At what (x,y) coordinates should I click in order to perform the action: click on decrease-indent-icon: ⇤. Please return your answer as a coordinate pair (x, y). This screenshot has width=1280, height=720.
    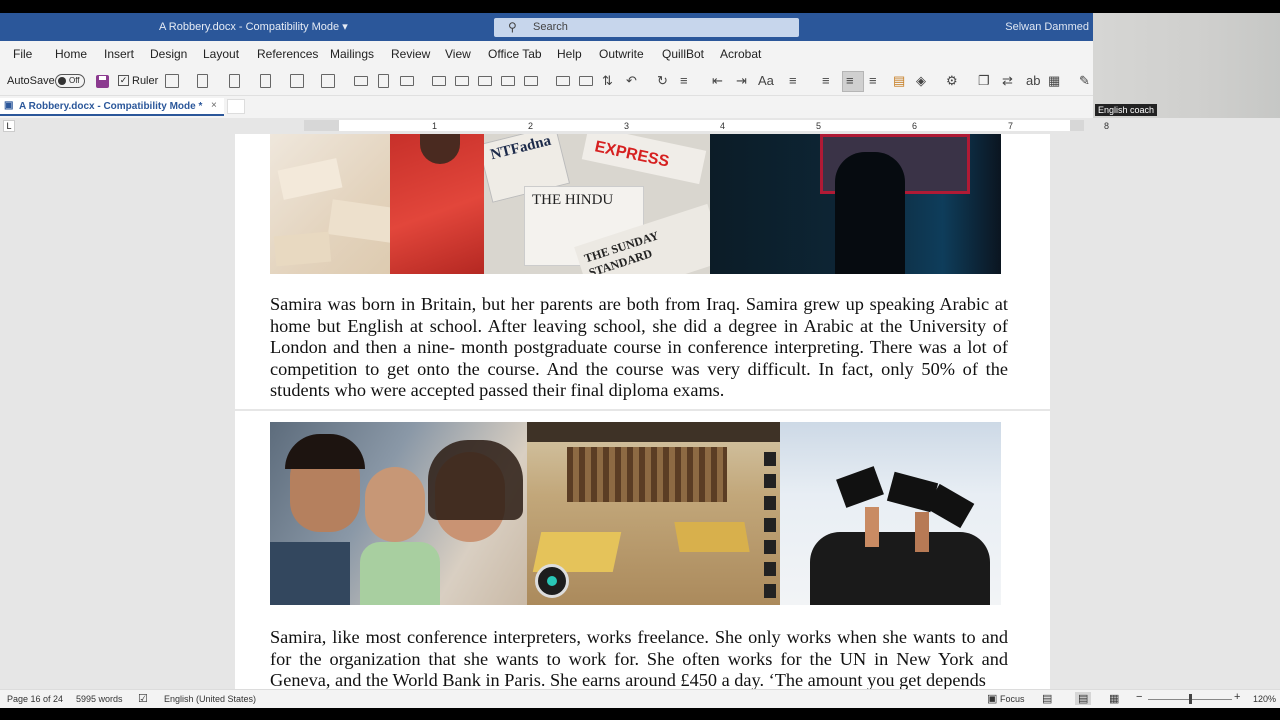
    Looking at the image, I should click on (717, 81).